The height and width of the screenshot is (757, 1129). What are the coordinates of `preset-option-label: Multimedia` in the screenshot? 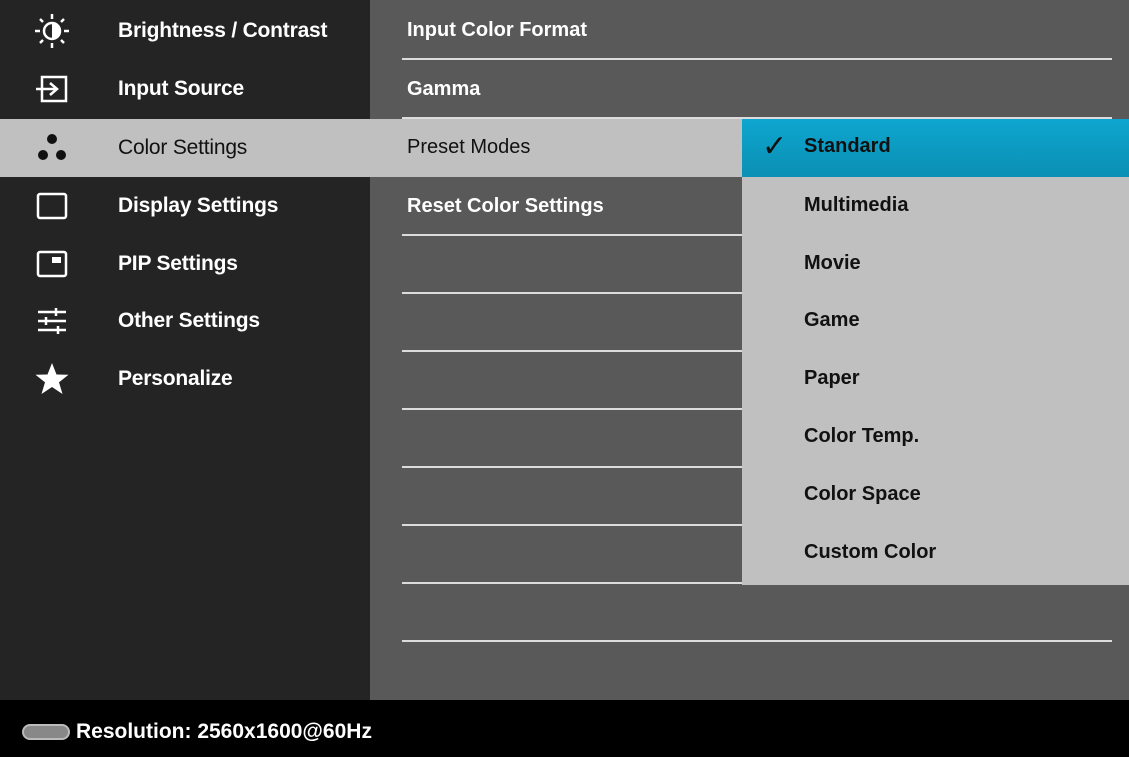 It's located at (856, 205).